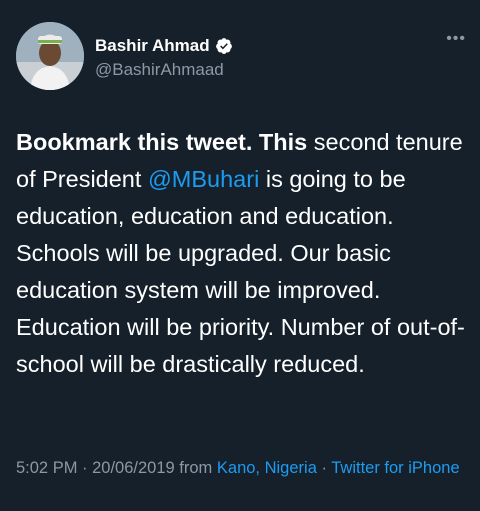  Describe the element at coordinates (195, 468) in the screenshot. I see `from-label: from` at that location.